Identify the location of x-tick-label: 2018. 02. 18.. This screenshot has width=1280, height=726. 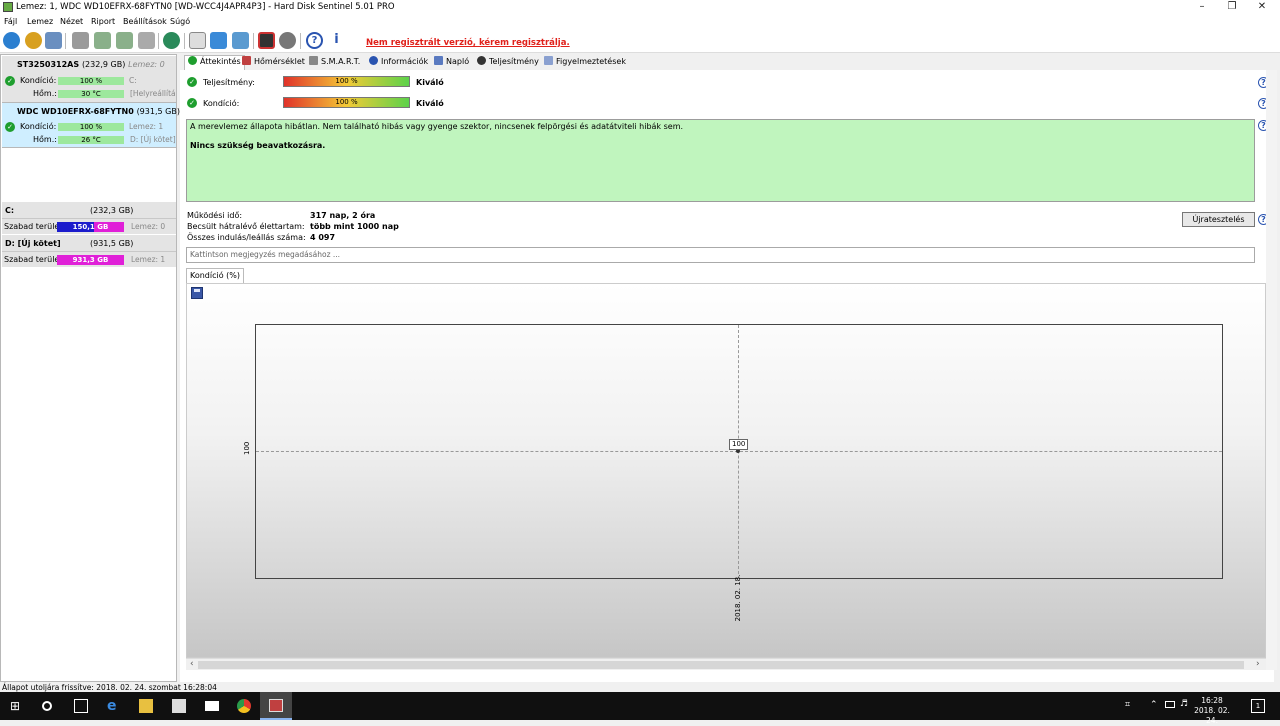
(738, 598).